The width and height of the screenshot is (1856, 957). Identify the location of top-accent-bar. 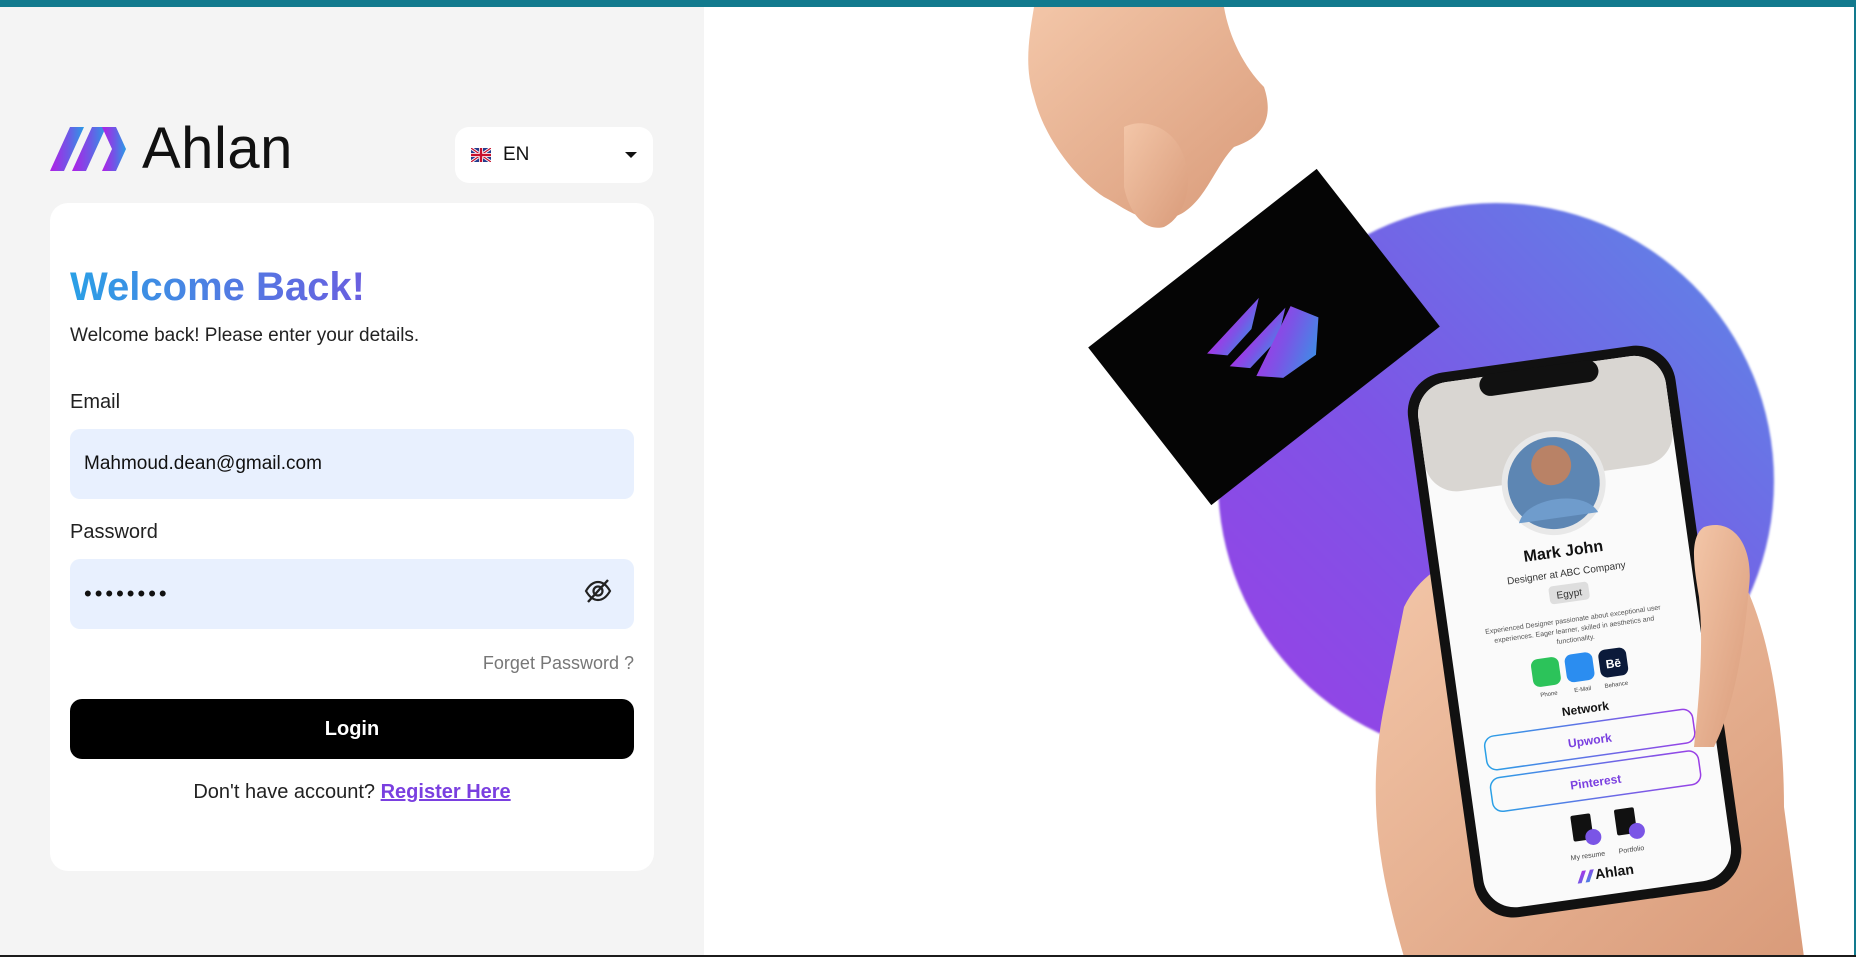
(928, 3).